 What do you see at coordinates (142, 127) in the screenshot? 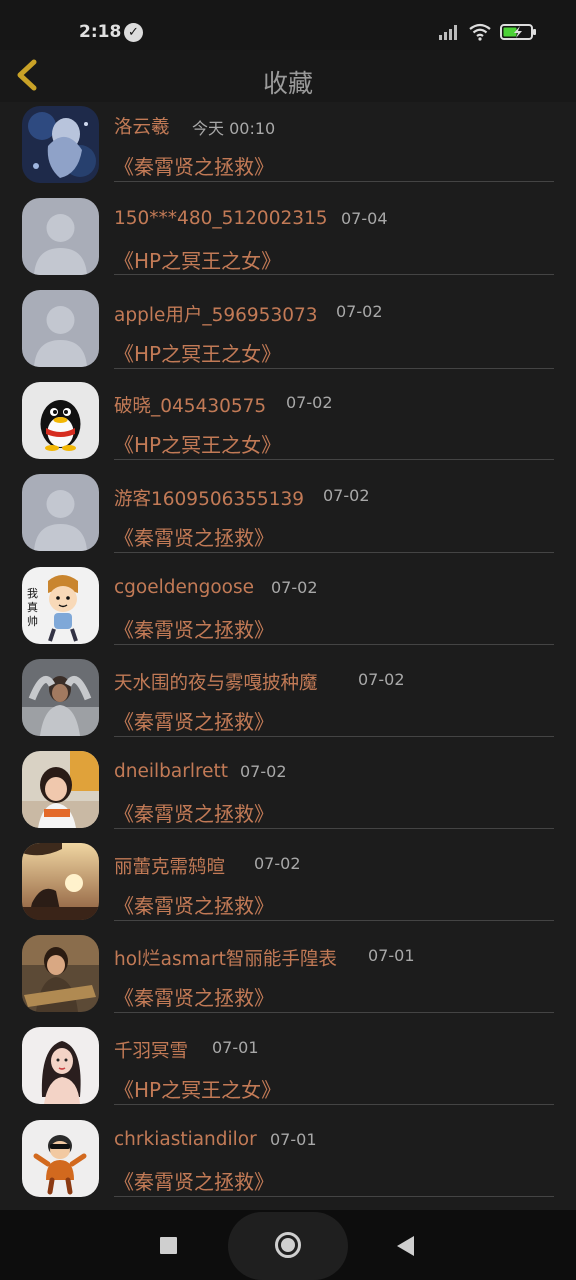
I see `user-name: 洛云羲` at bounding box center [142, 127].